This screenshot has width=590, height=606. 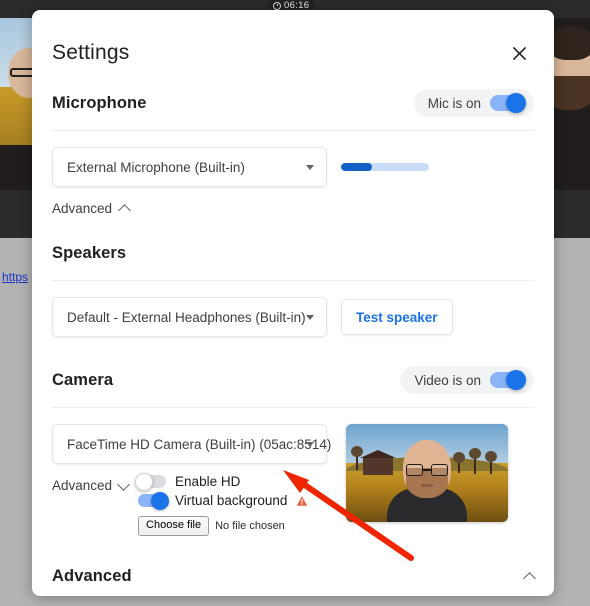 What do you see at coordinates (378, 462) in the screenshot?
I see `preview-barn` at bounding box center [378, 462].